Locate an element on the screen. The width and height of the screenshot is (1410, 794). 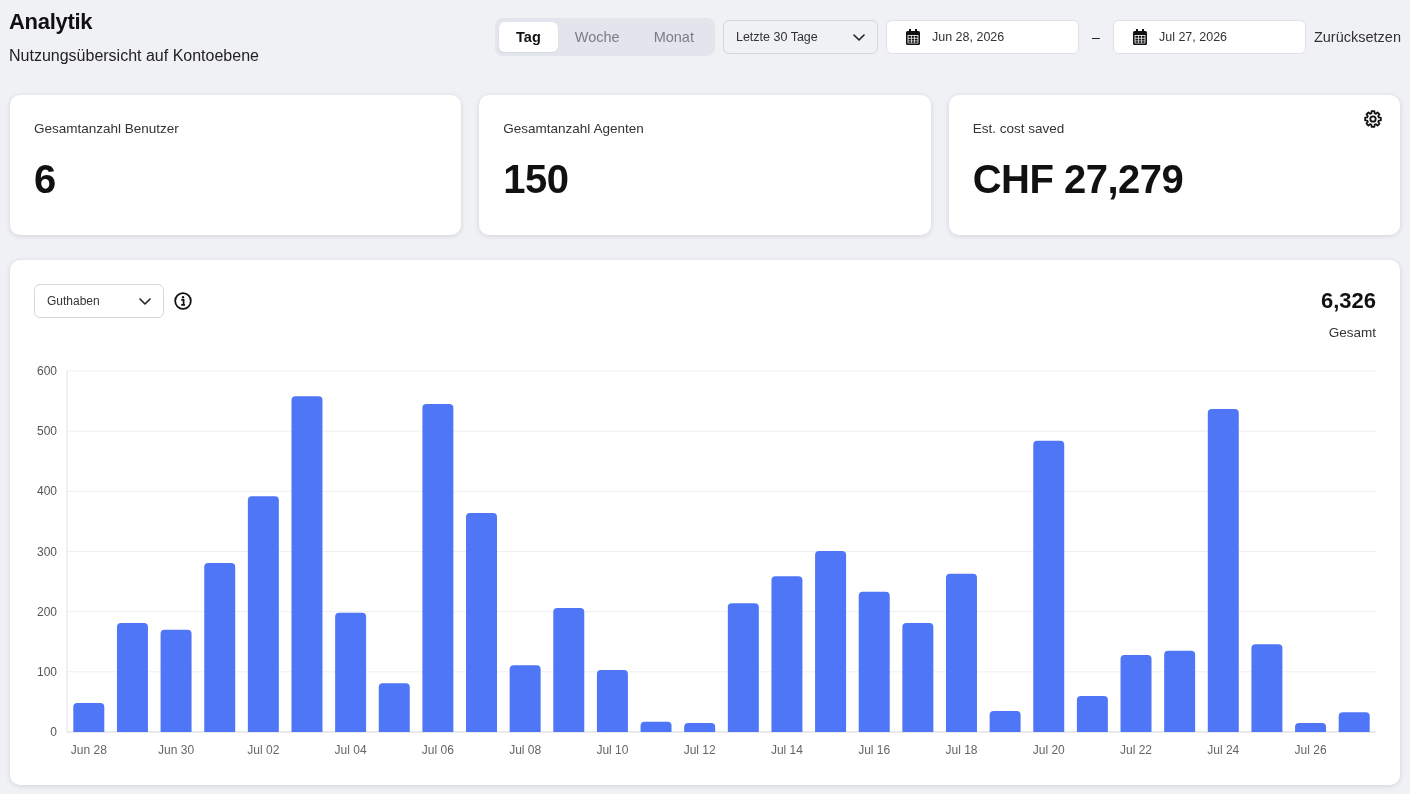
x-axis-label: Jun 28 is located at coordinates (88, 750).